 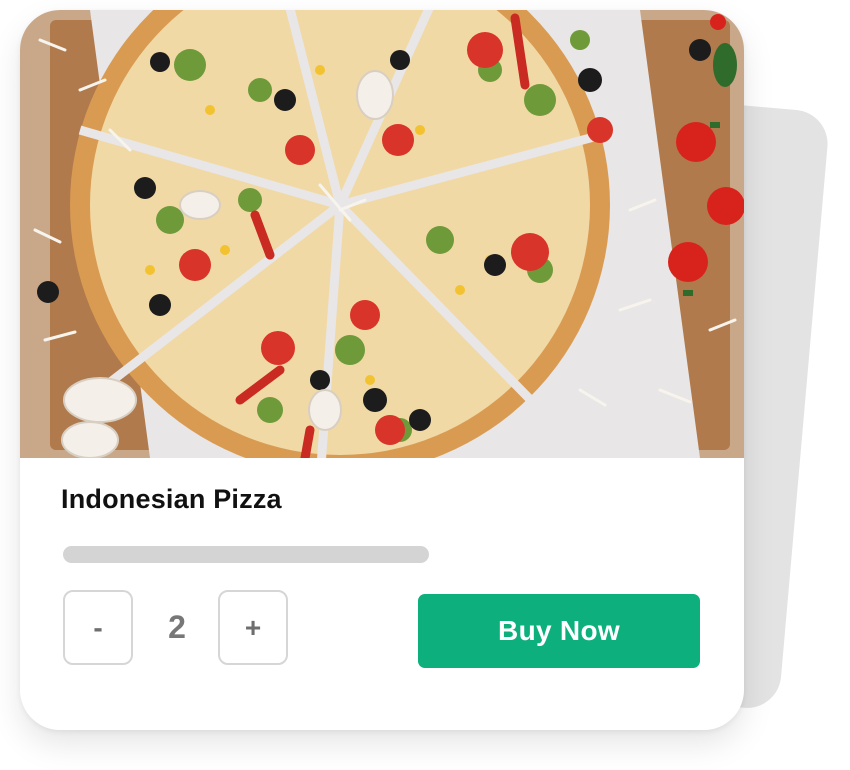 What do you see at coordinates (246, 554) in the screenshot?
I see `placeholder-bar` at bounding box center [246, 554].